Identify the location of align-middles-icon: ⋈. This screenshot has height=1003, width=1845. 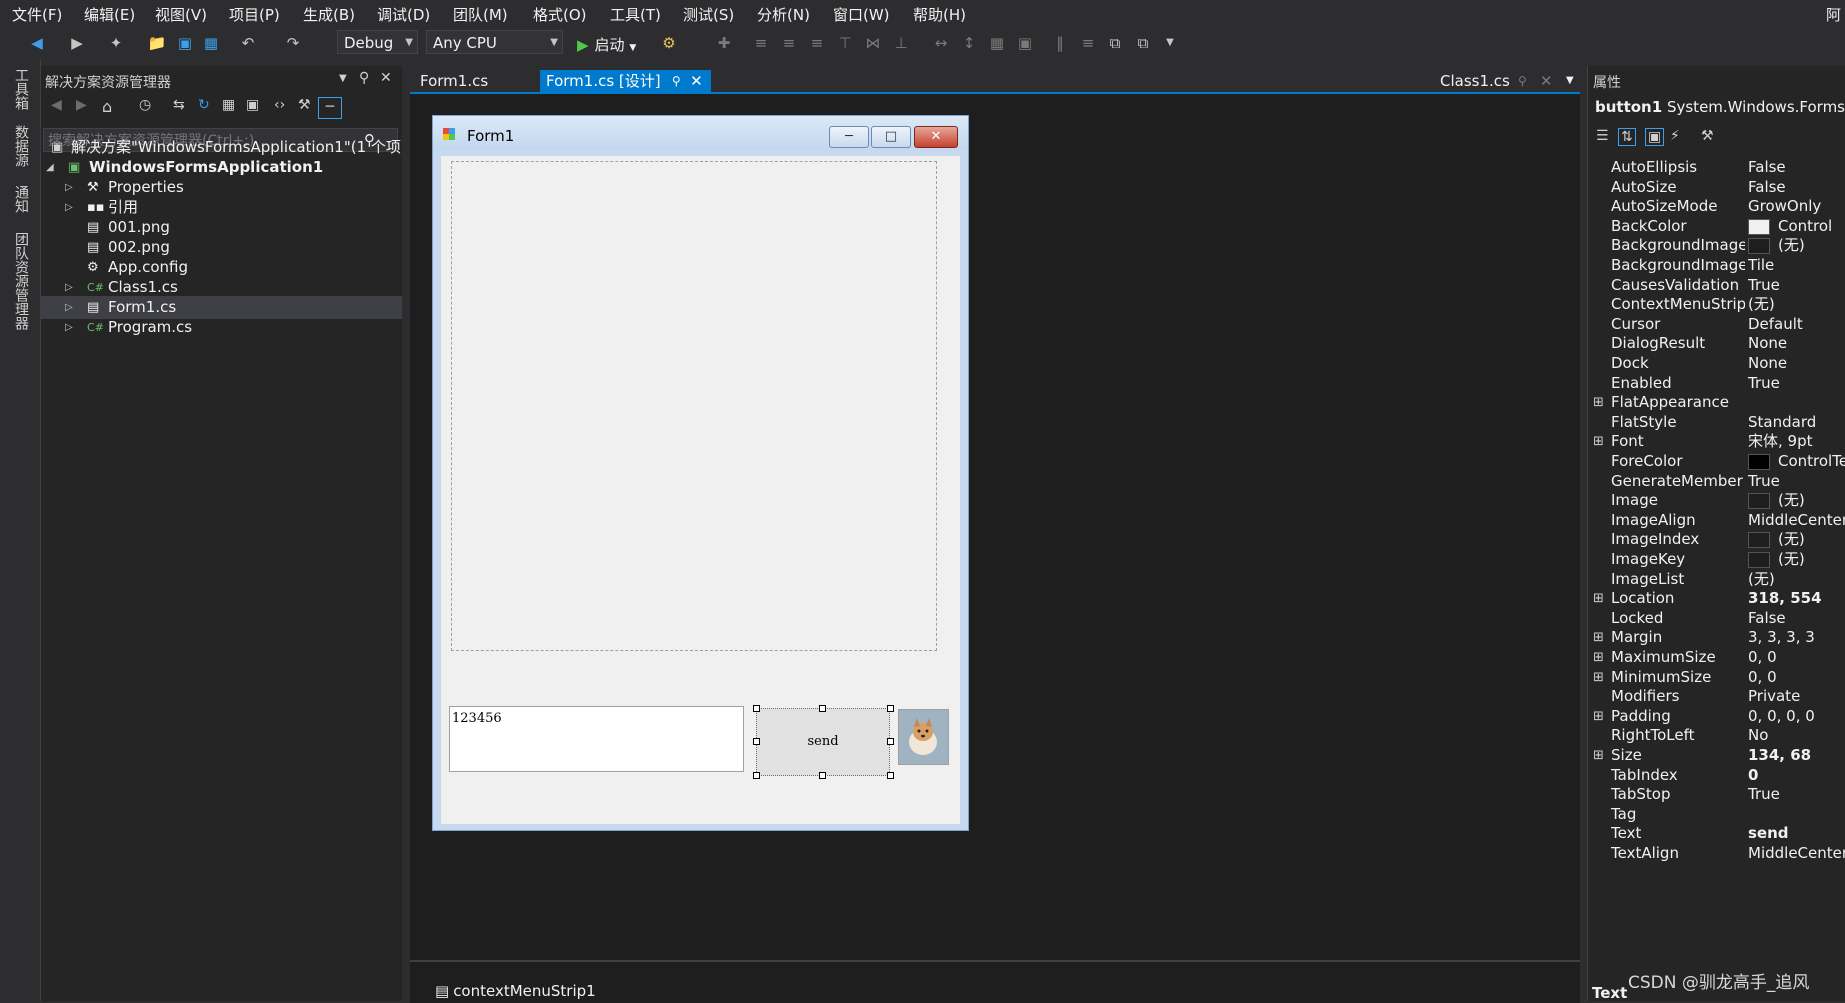
(873, 43).